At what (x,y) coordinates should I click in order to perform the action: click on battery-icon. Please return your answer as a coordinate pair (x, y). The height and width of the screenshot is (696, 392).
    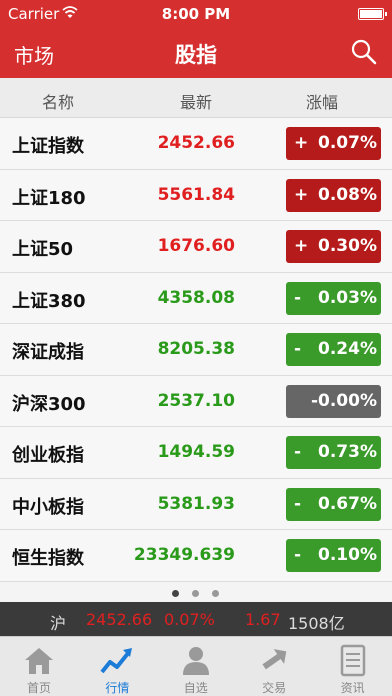
    Looking at the image, I should click on (372, 14).